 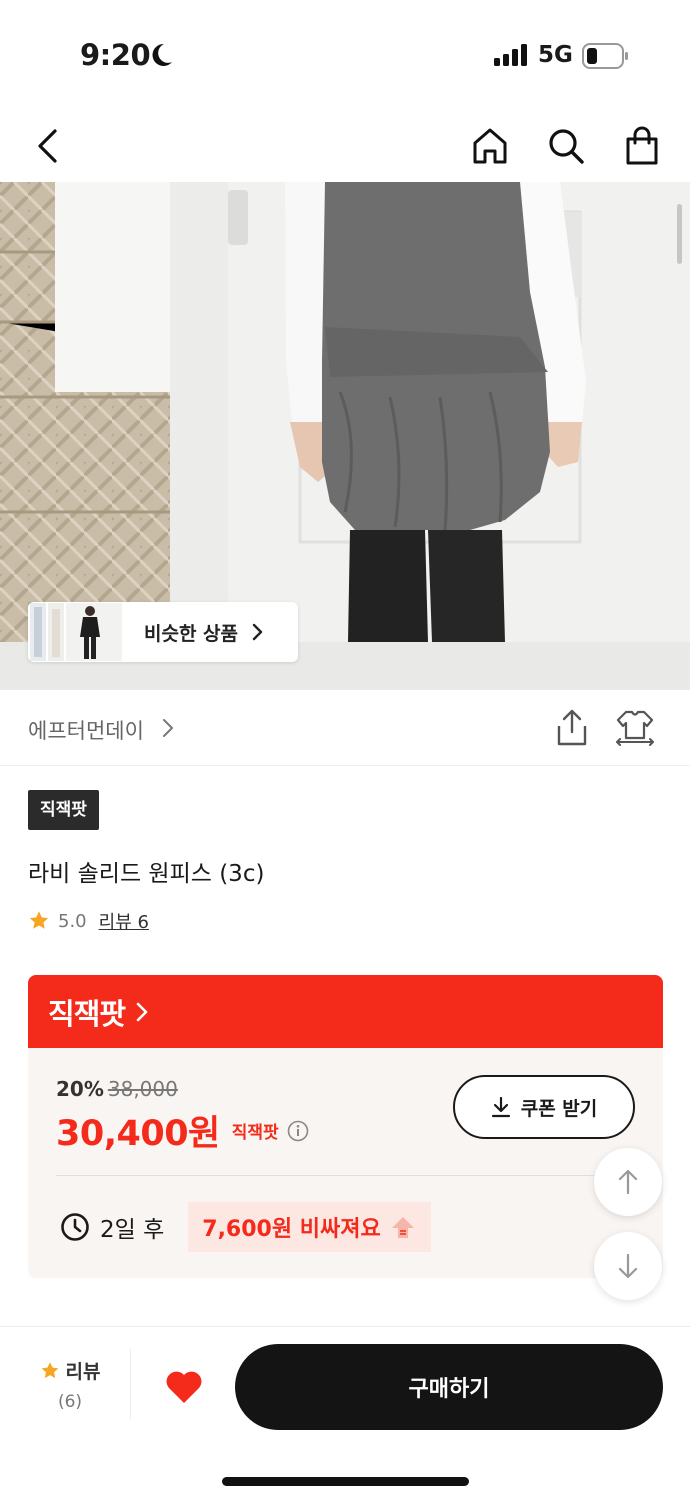 I want to click on timer-line: 2일 후 7,600원 비싸져요, so click(x=245, y=1227).